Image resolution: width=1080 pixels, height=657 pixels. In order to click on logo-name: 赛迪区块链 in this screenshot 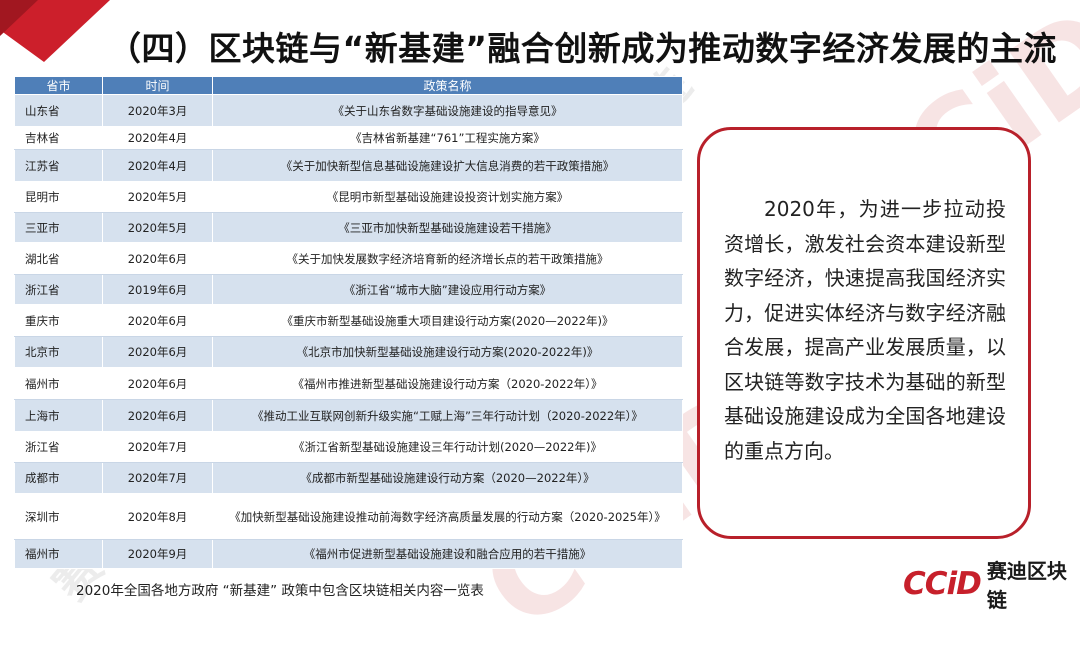, I will do `click(1026, 585)`.